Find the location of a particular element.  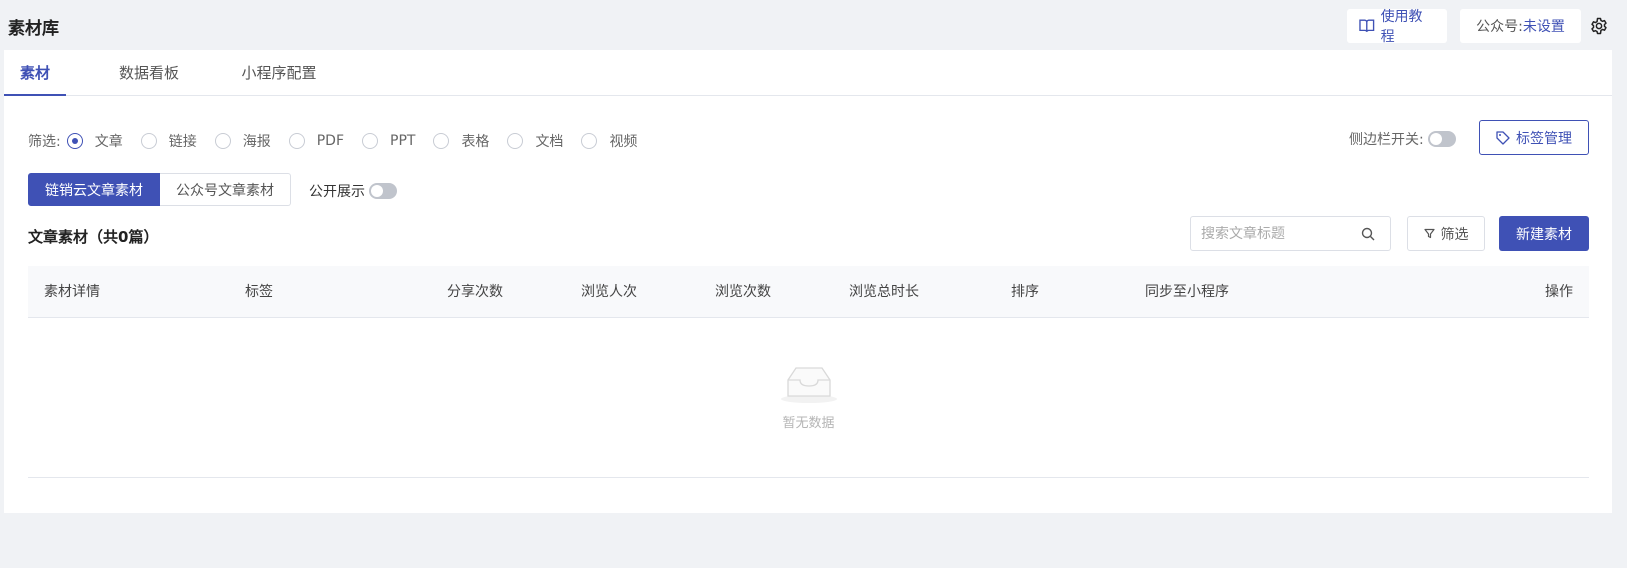

filter-label: 筛选: is located at coordinates (44, 142).